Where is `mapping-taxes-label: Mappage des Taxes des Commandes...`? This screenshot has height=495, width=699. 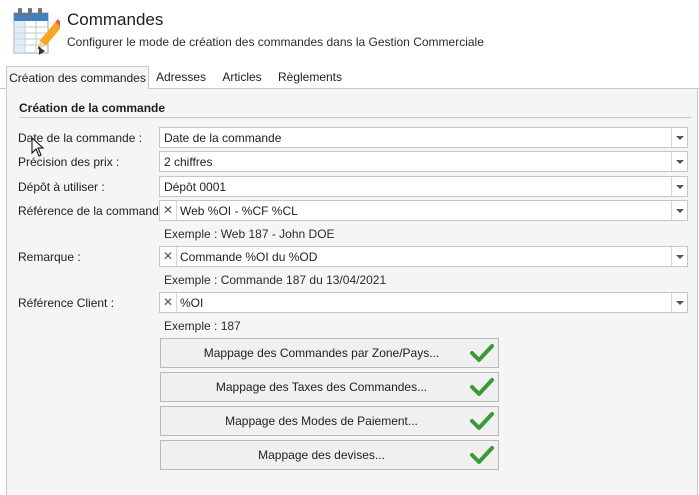 mapping-taxes-label: Mappage des Taxes des Commandes... is located at coordinates (321, 387).